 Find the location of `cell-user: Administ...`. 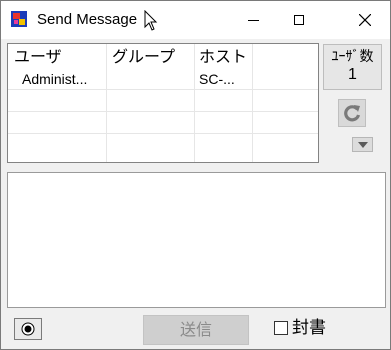

cell-user: Administ... is located at coordinates (55, 79).